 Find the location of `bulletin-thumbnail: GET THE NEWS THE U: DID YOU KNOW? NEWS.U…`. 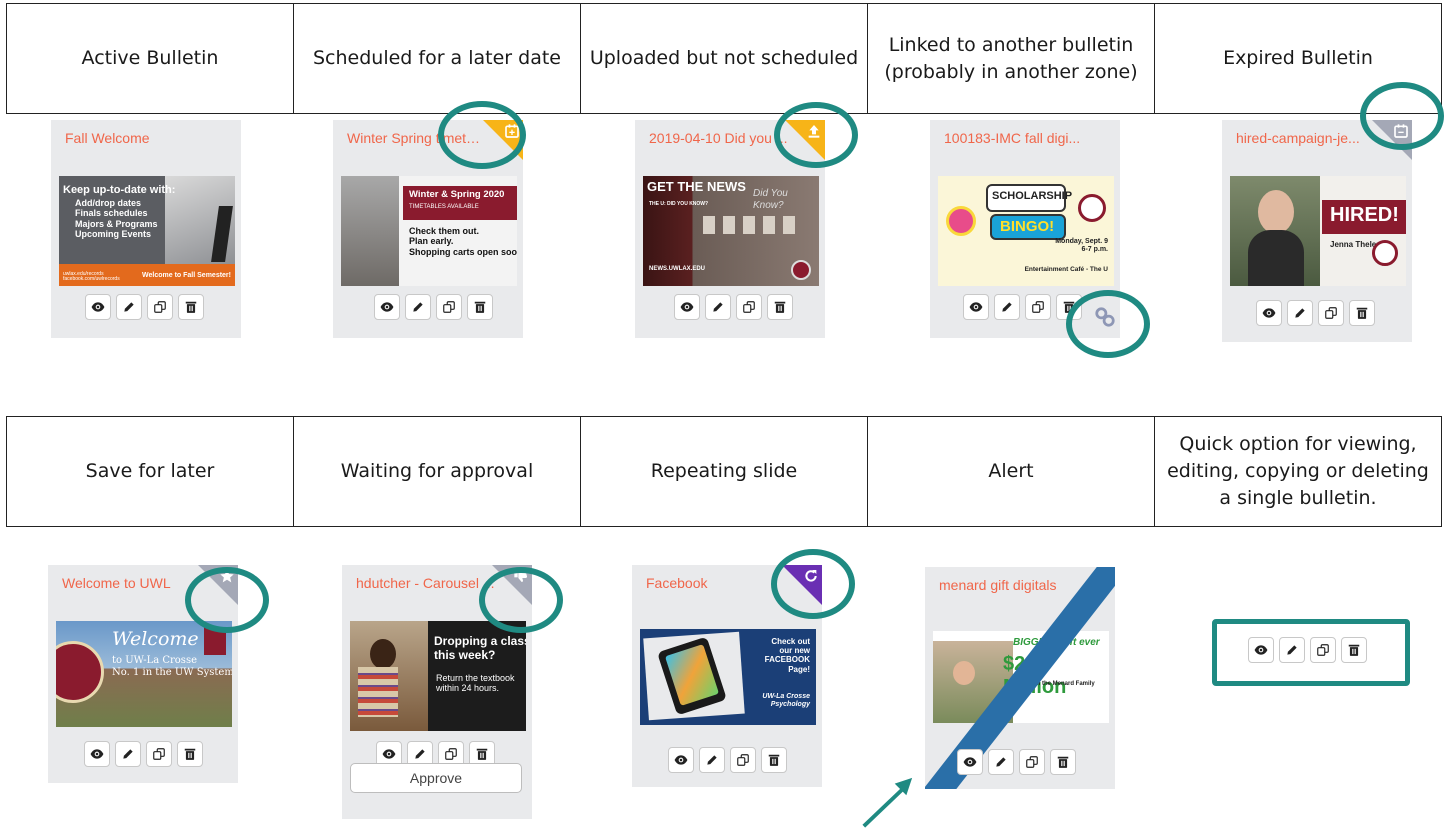

bulletin-thumbnail: GET THE NEWS THE U: DID YOU KNOW? NEWS.U… is located at coordinates (731, 231).